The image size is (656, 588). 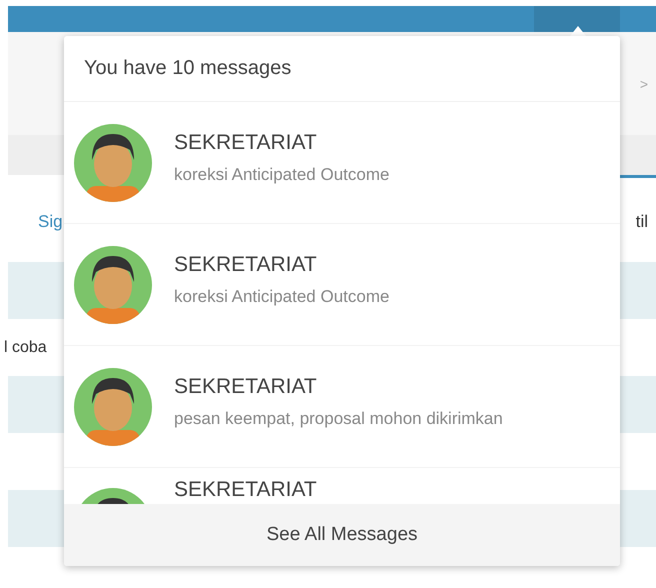 I want to click on tab: til, so click(x=642, y=222).